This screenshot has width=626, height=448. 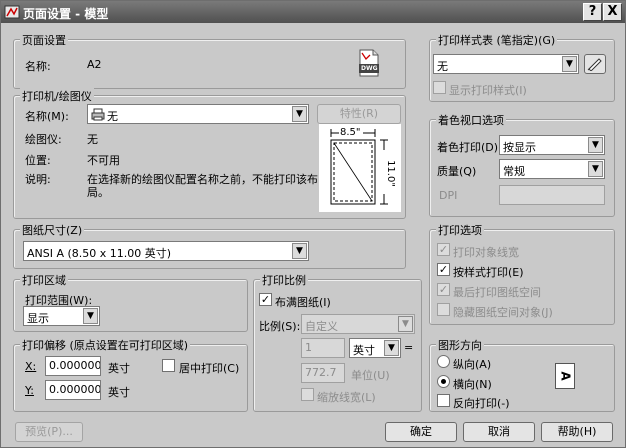 What do you see at coordinates (303, 302) in the screenshot?
I see `fit-to-paper-label: 布满图纸(I)` at bounding box center [303, 302].